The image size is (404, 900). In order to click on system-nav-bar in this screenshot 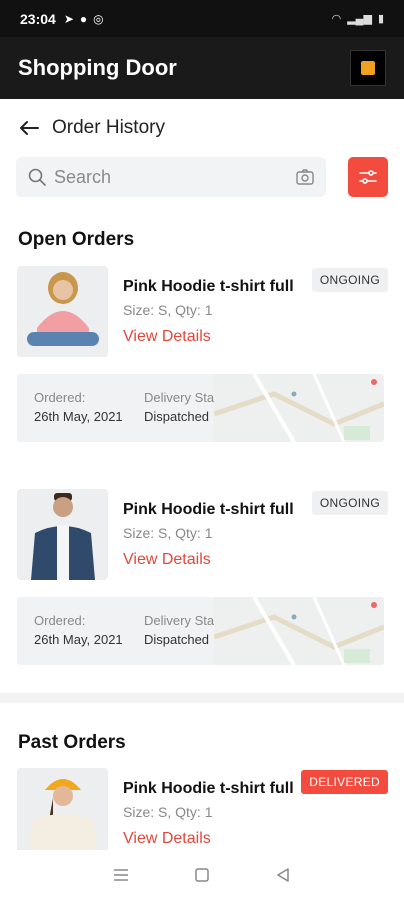, I will do `click(202, 875)`.